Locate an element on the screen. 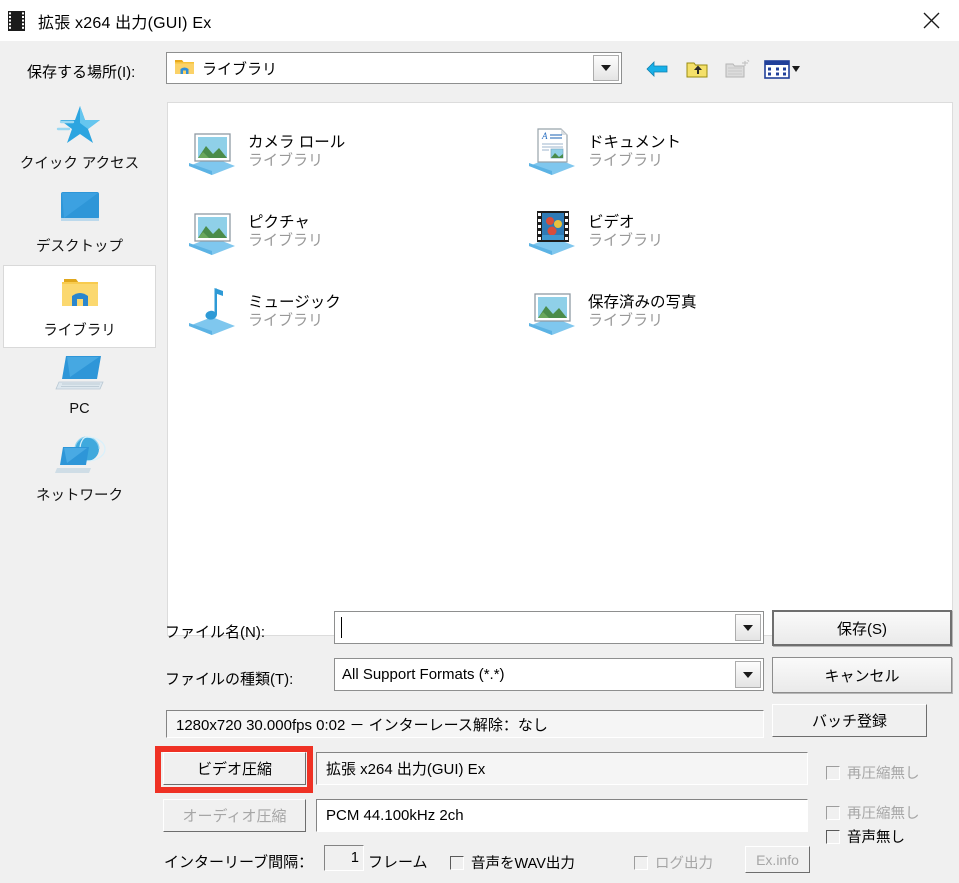 The width and height of the screenshot is (959, 883). video-library-icon is located at coordinates (552, 232).